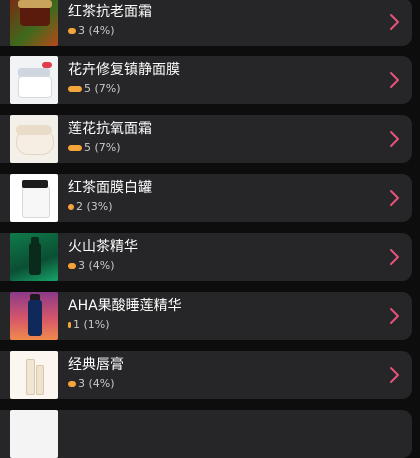 The image size is (420, 458). Describe the element at coordinates (110, 188) in the screenshot. I see `product-name: 红茶面膜白罐` at that location.